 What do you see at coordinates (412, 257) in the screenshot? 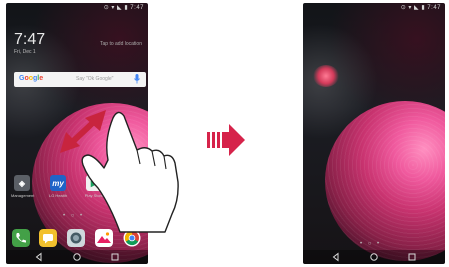
I see `recents-button-icon` at bounding box center [412, 257].